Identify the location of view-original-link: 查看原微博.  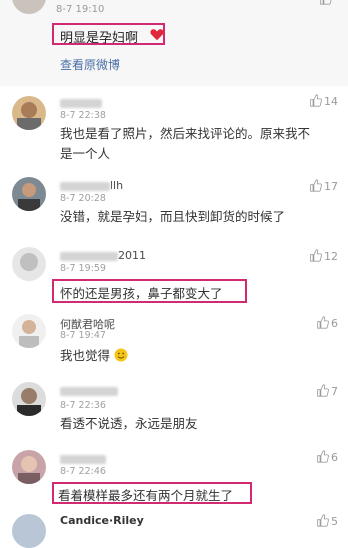
(90, 64).